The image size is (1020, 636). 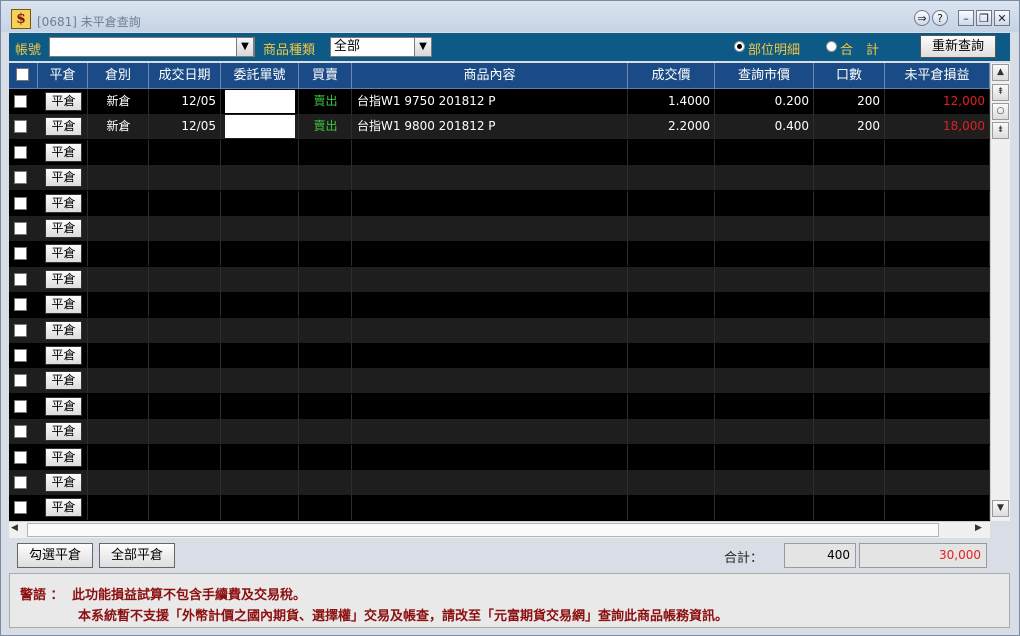 What do you see at coordinates (423, 47) in the screenshot?
I see `category-dropdown-arrow-icon: ▼` at bounding box center [423, 47].